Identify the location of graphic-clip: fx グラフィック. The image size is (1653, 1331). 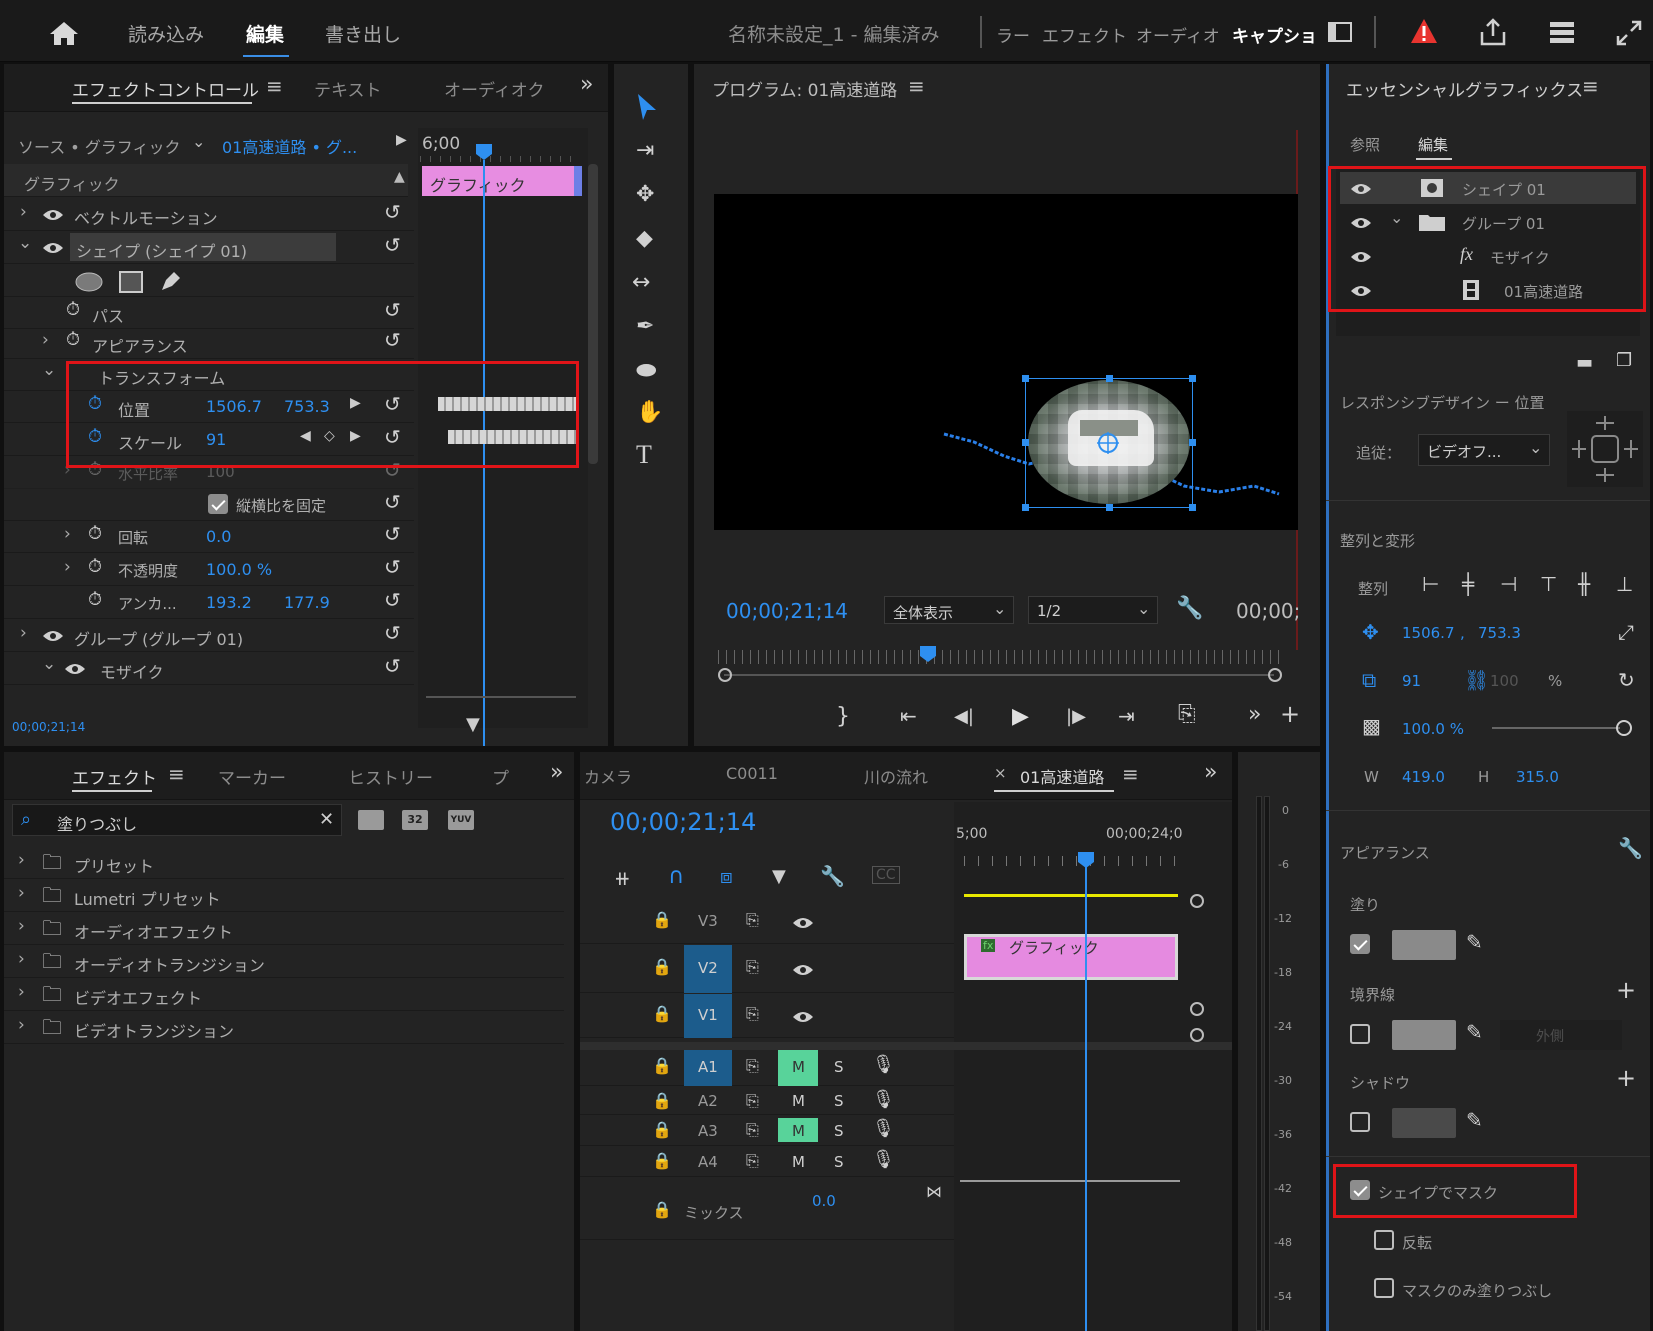
(1071, 957).